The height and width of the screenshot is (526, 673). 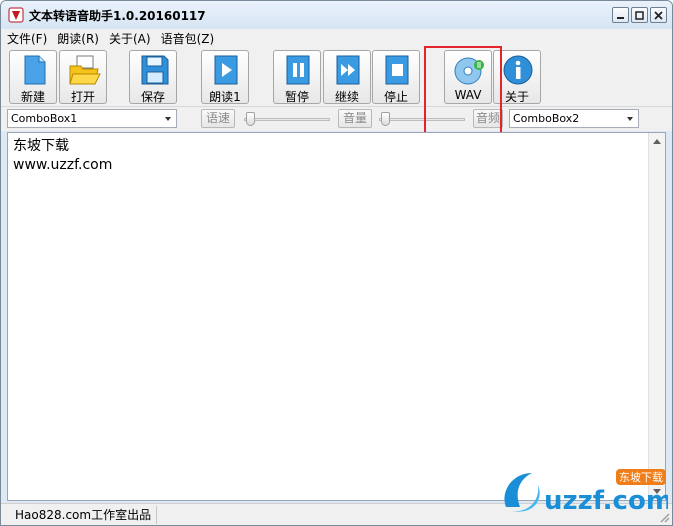 I want to click on menu-file: 文件(F), so click(x=27, y=38).